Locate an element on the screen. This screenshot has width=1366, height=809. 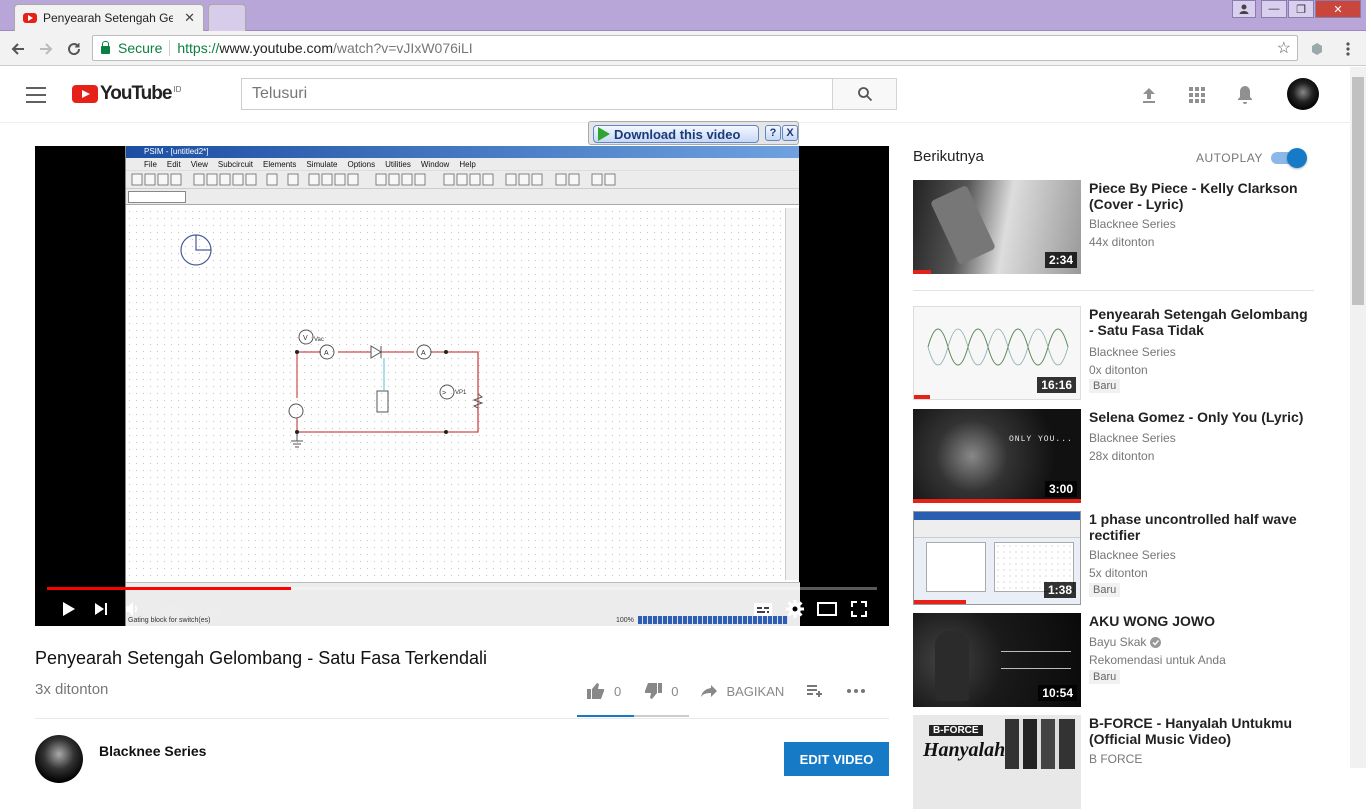
fullscreen-icon is located at coordinates (859, 609).